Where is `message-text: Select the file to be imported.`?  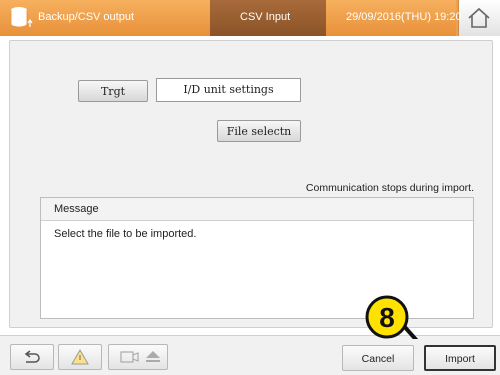
message-text: Select the file to be imported. is located at coordinates (125, 234).